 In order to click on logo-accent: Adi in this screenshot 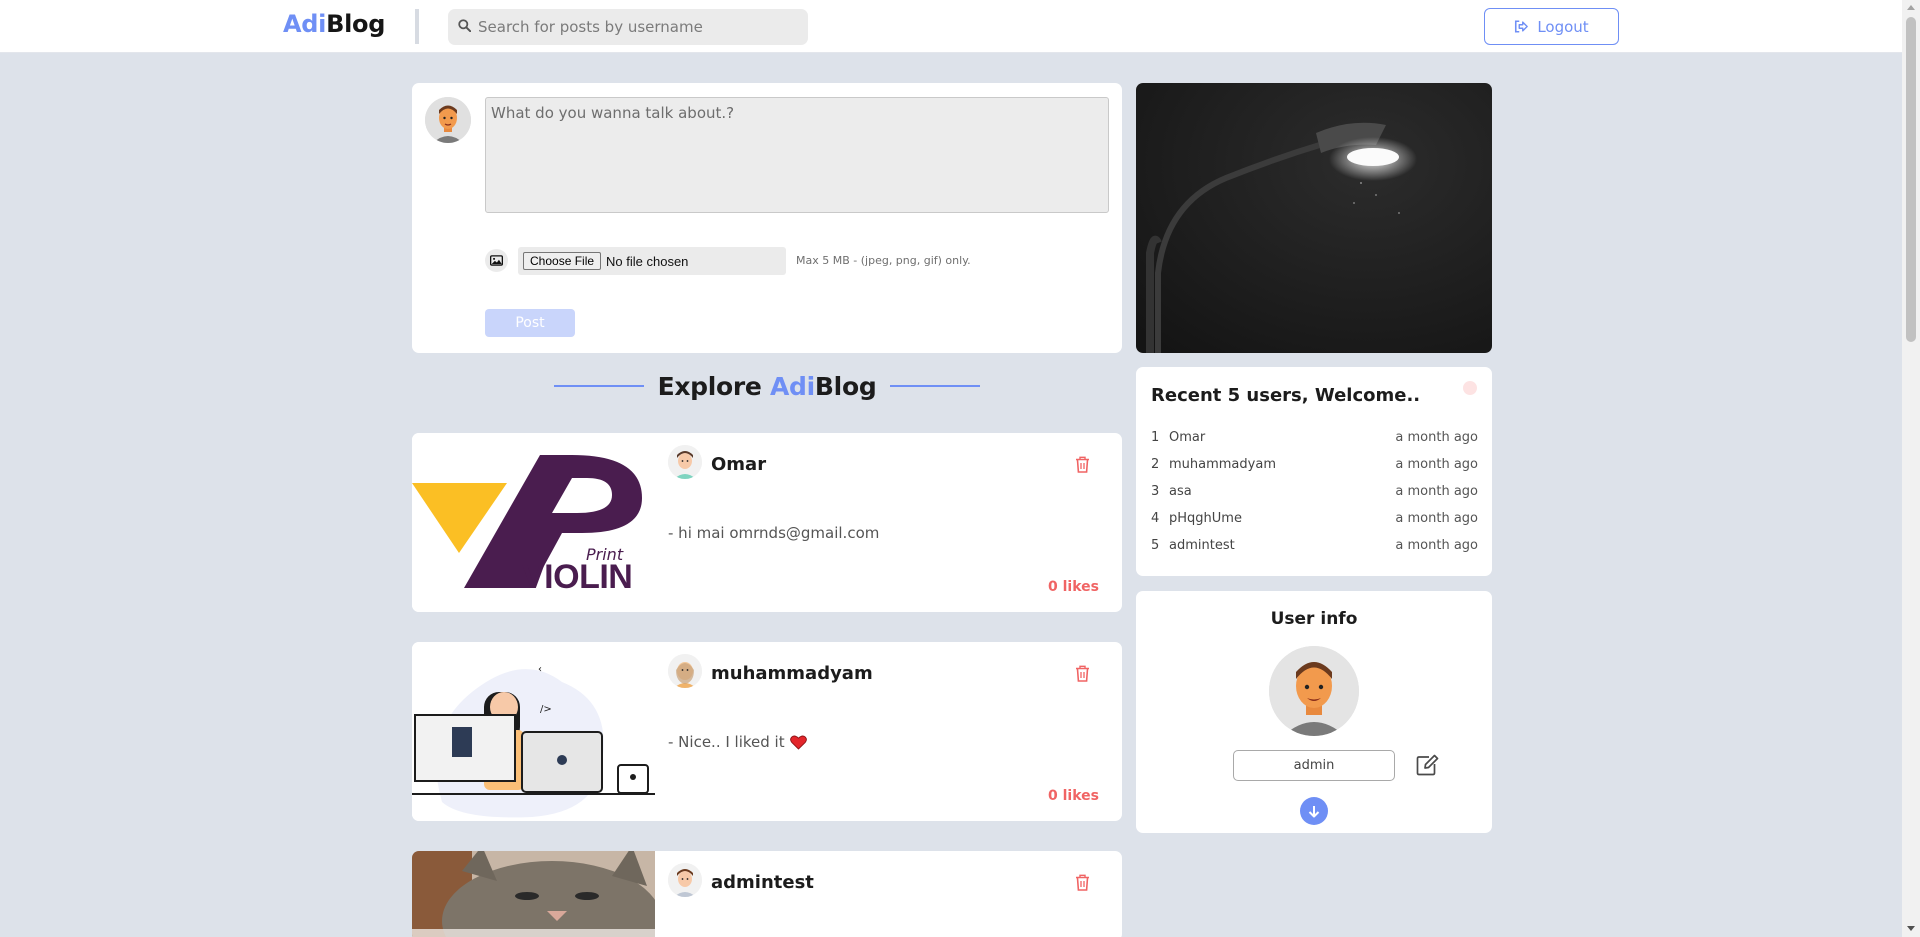, I will do `click(305, 24)`.